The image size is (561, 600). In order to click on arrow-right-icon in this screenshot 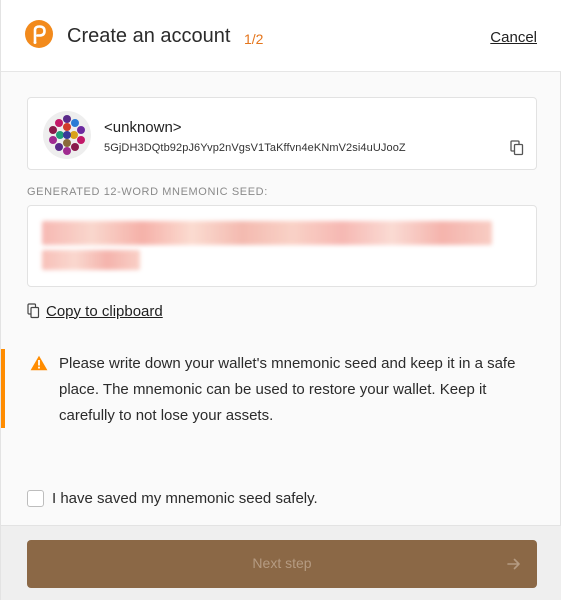, I will do `click(513, 564)`.